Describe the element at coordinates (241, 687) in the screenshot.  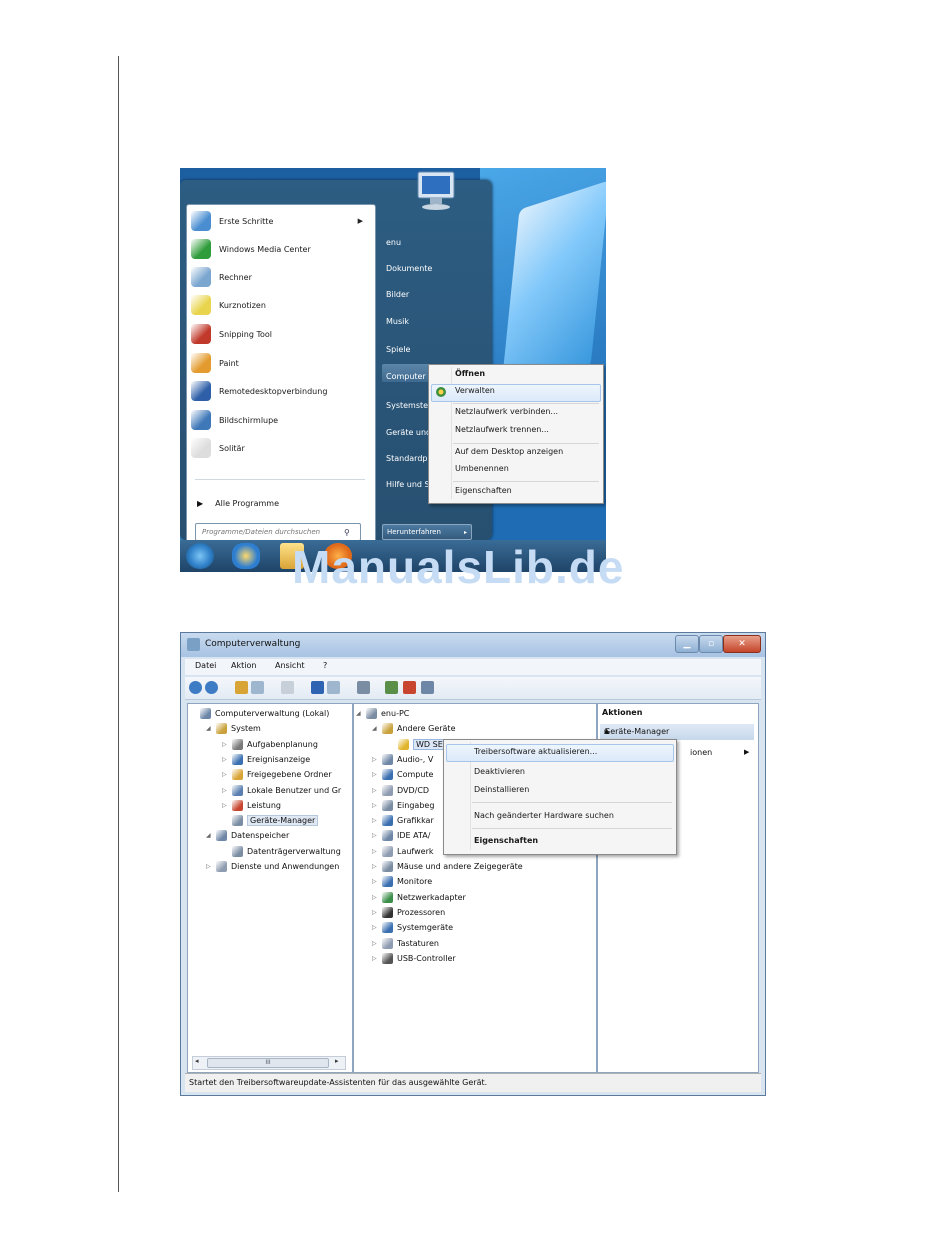
I see `up-folder-icon` at that location.